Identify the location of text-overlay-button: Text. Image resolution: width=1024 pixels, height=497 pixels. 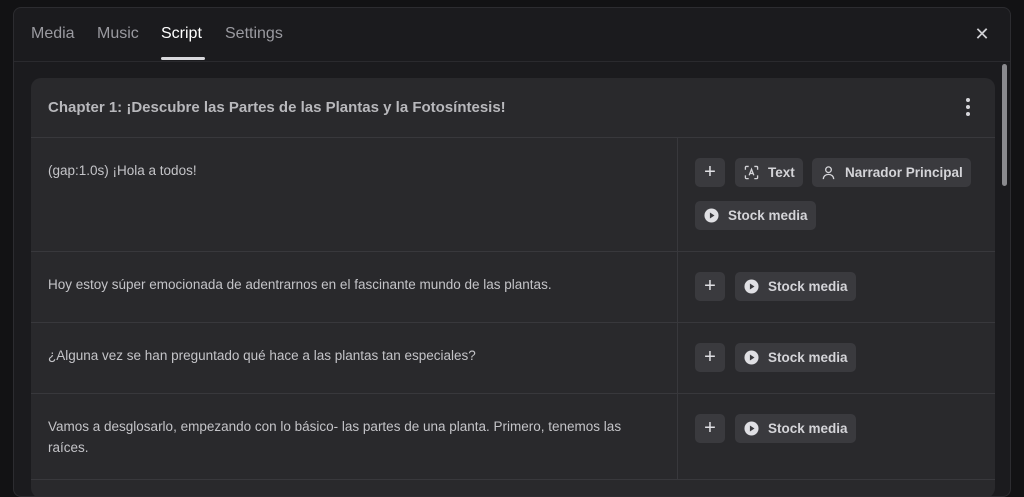
(769, 172).